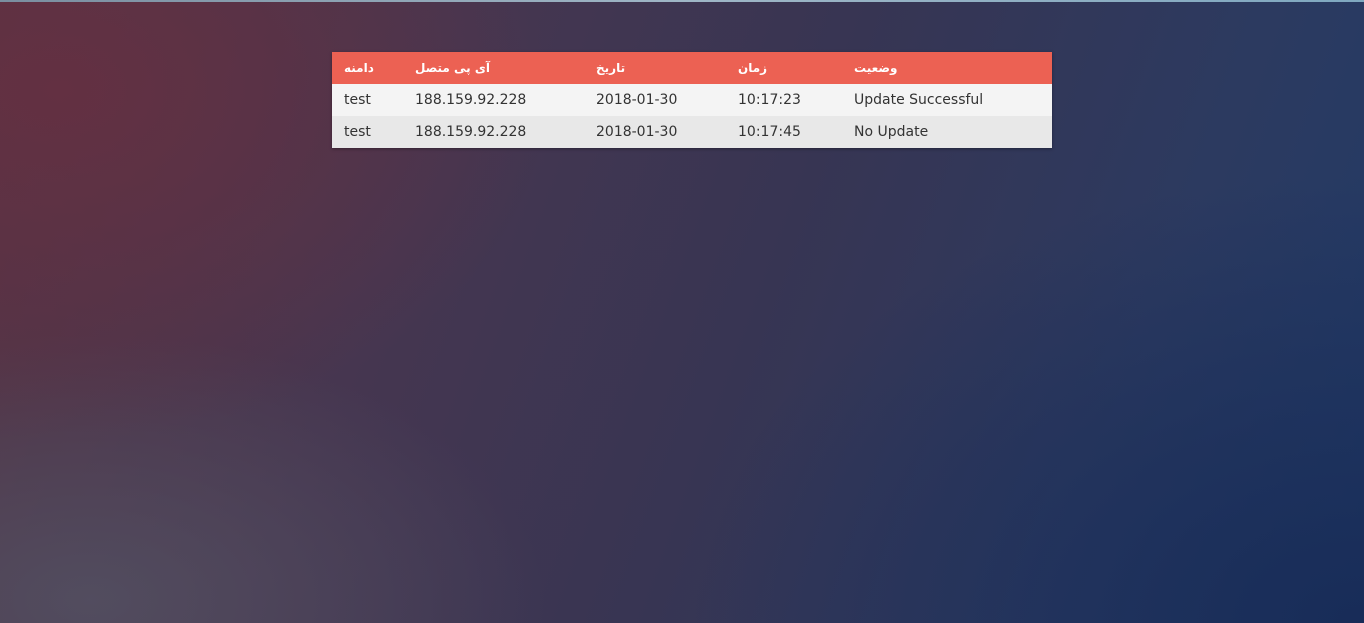 Image resolution: width=1364 pixels, height=623 pixels. Describe the element at coordinates (919, 100) in the screenshot. I see `cell-status: Update Successful` at that location.